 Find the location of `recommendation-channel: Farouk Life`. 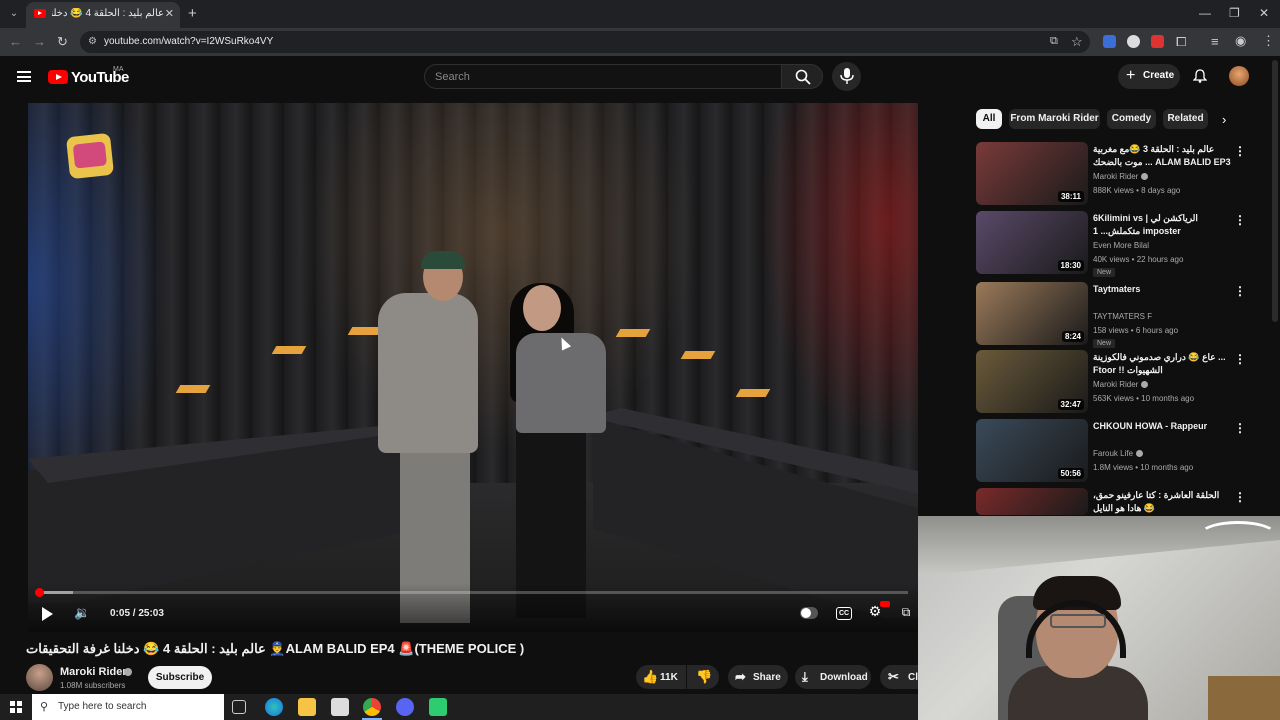

recommendation-channel: Farouk Life is located at coordinates (1118, 453).